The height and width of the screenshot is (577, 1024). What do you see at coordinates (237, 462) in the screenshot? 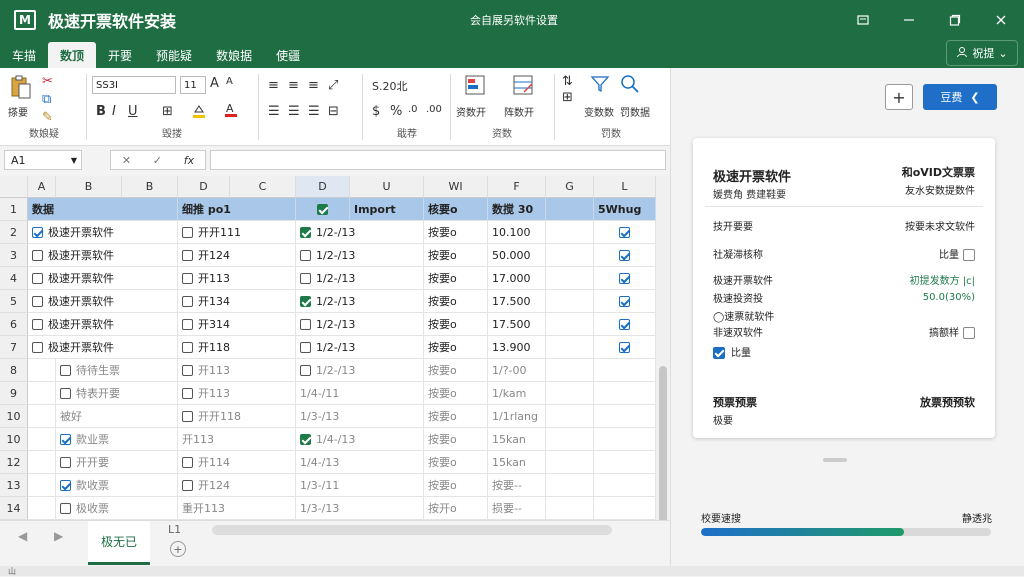
I see `code: 开114` at bounding box center [237, 462].